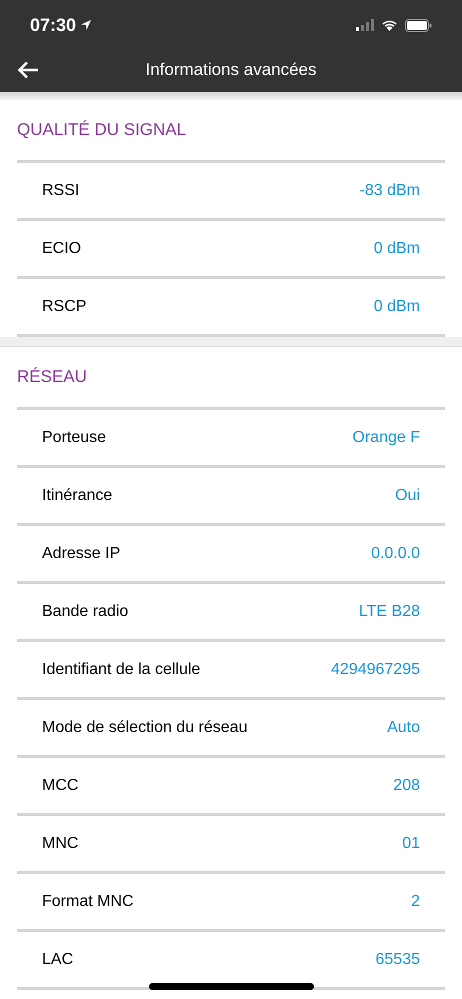 The height and width of the screenshot is (999, 462). Describe the element at coordinates (88, 902) in the screenshot. I see `row-label: Format MNC` at that location.